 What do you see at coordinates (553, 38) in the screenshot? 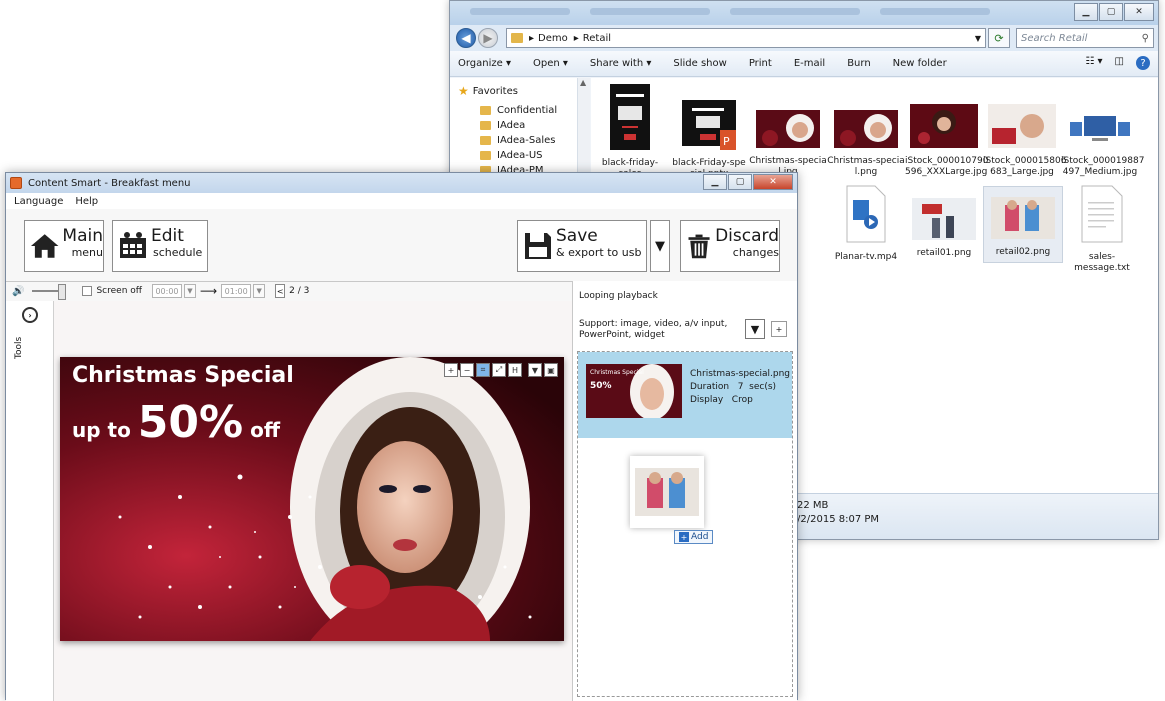
I see `breadcrumb-demo: Demo` at bounding box center [553, 38].